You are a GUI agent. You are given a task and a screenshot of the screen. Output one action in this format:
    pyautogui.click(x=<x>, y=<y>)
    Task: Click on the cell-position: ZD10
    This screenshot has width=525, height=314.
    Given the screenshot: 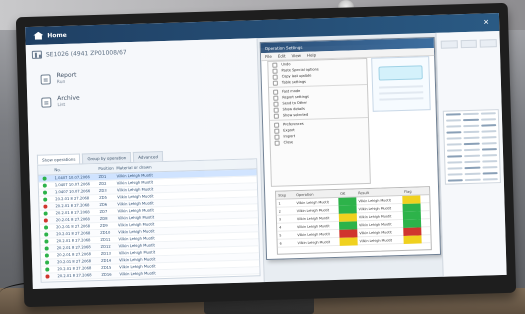 What is the action you would take?
    pyautogui.click(x=105, y=232)
    